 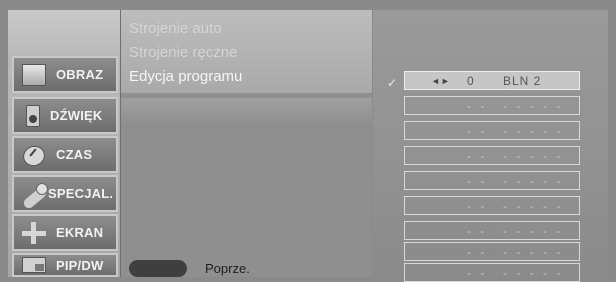 I want to click on menu-item-special: SPECJAL., so click(x=65, y=193).